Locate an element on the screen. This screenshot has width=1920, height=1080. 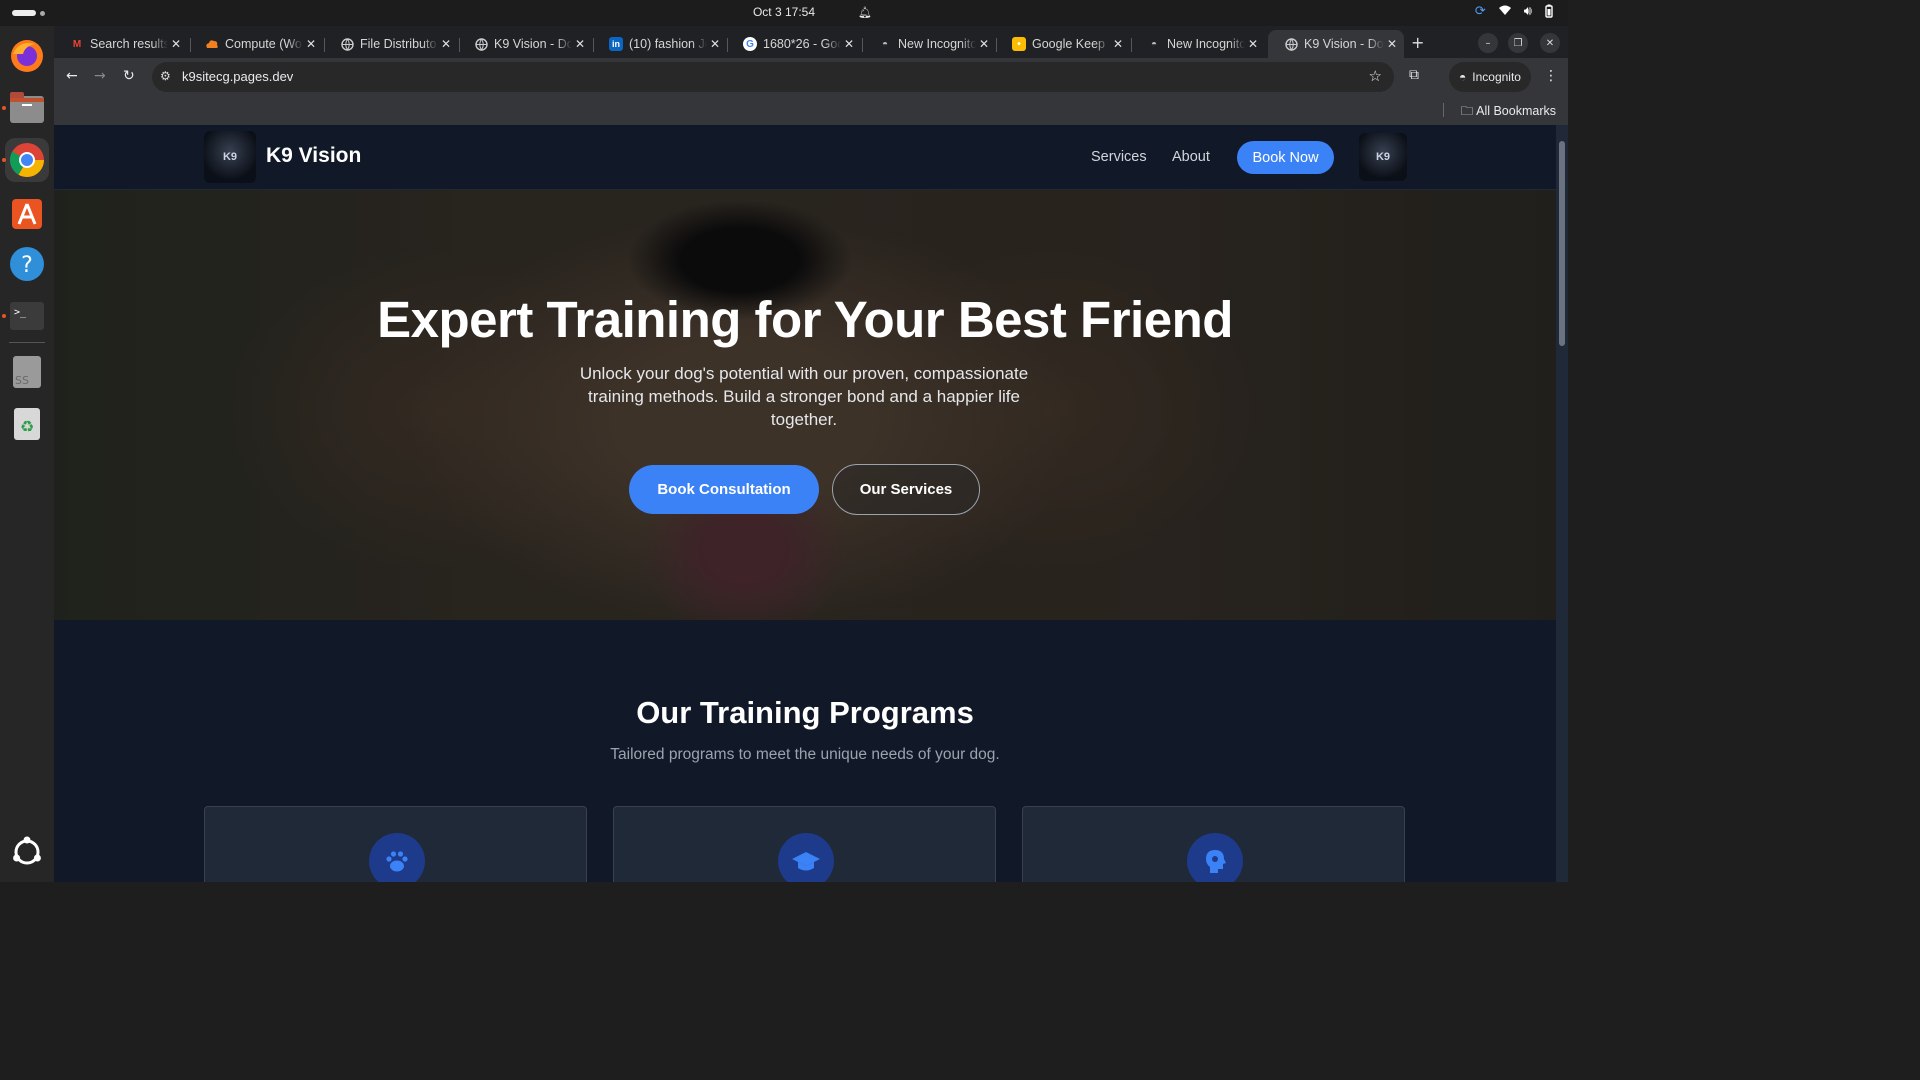
tab-search-icon: ⧉ is located at coordinates (1414, 75).